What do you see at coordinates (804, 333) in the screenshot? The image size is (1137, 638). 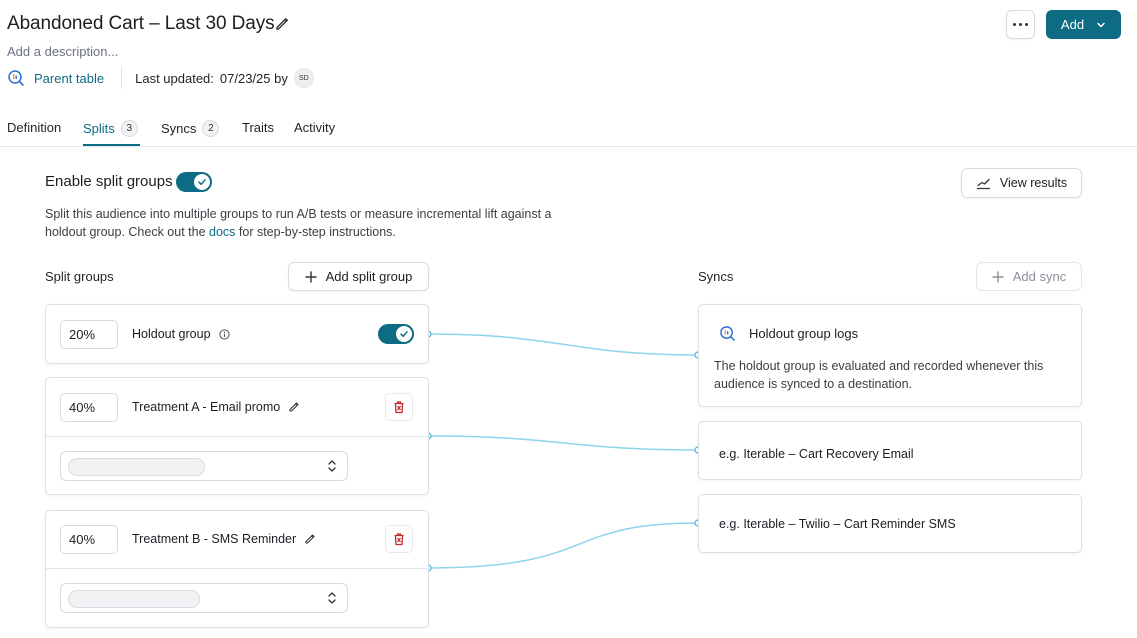 I see `sync-title-label: Holdout group logs` at bounding box center [804, 333].